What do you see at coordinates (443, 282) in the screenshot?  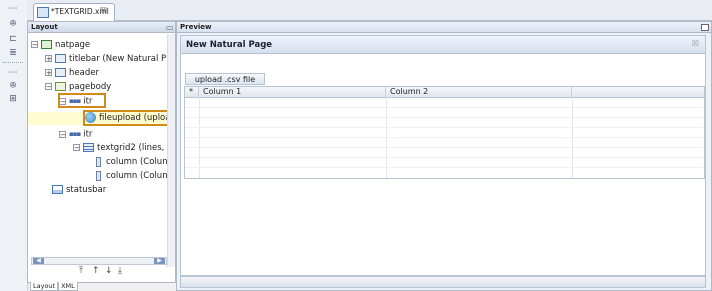 I see `page-statusbar` at bounding box center [443, 282].